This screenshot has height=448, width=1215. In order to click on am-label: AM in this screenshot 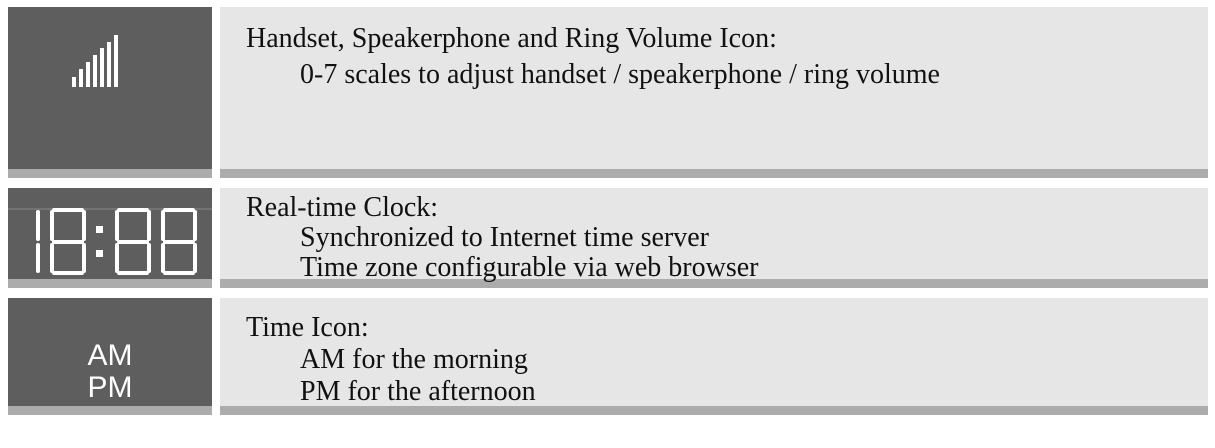, I will do `click(110, 355)`.